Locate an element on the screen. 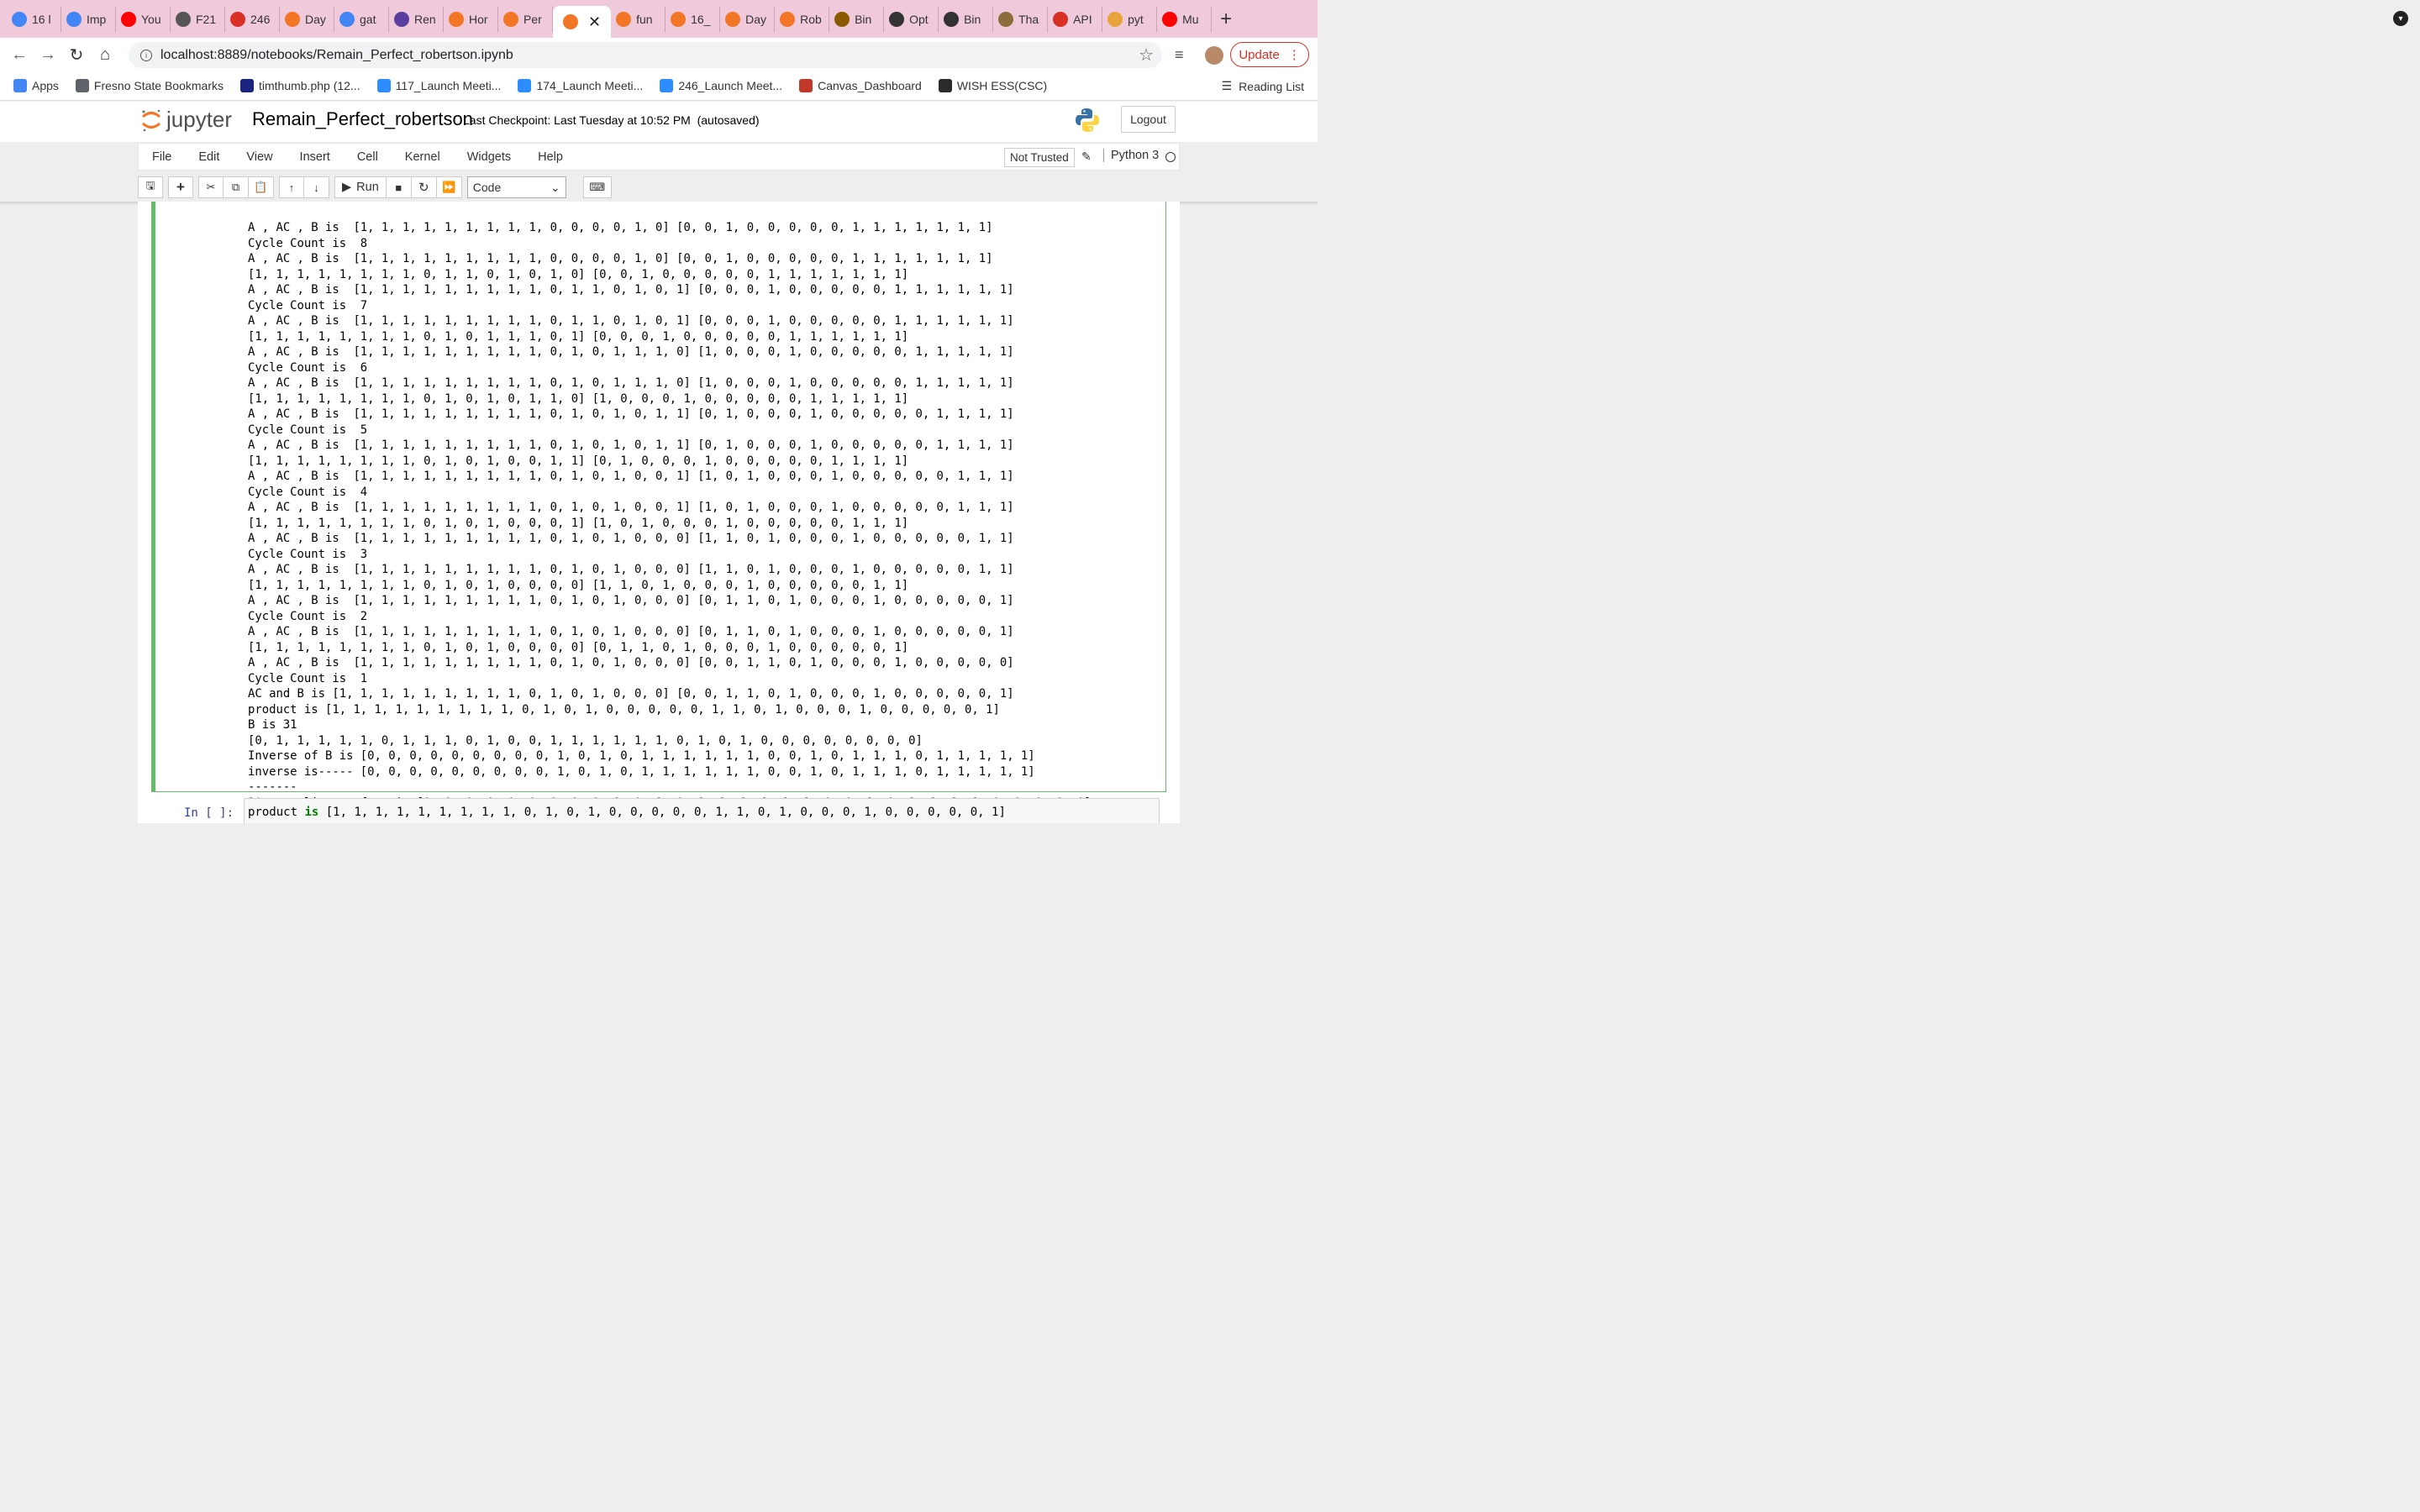 The height and width of the screenshot is (1512, 2420). chevron-down-icon: ⌄ is located at coordinates (555, 187).